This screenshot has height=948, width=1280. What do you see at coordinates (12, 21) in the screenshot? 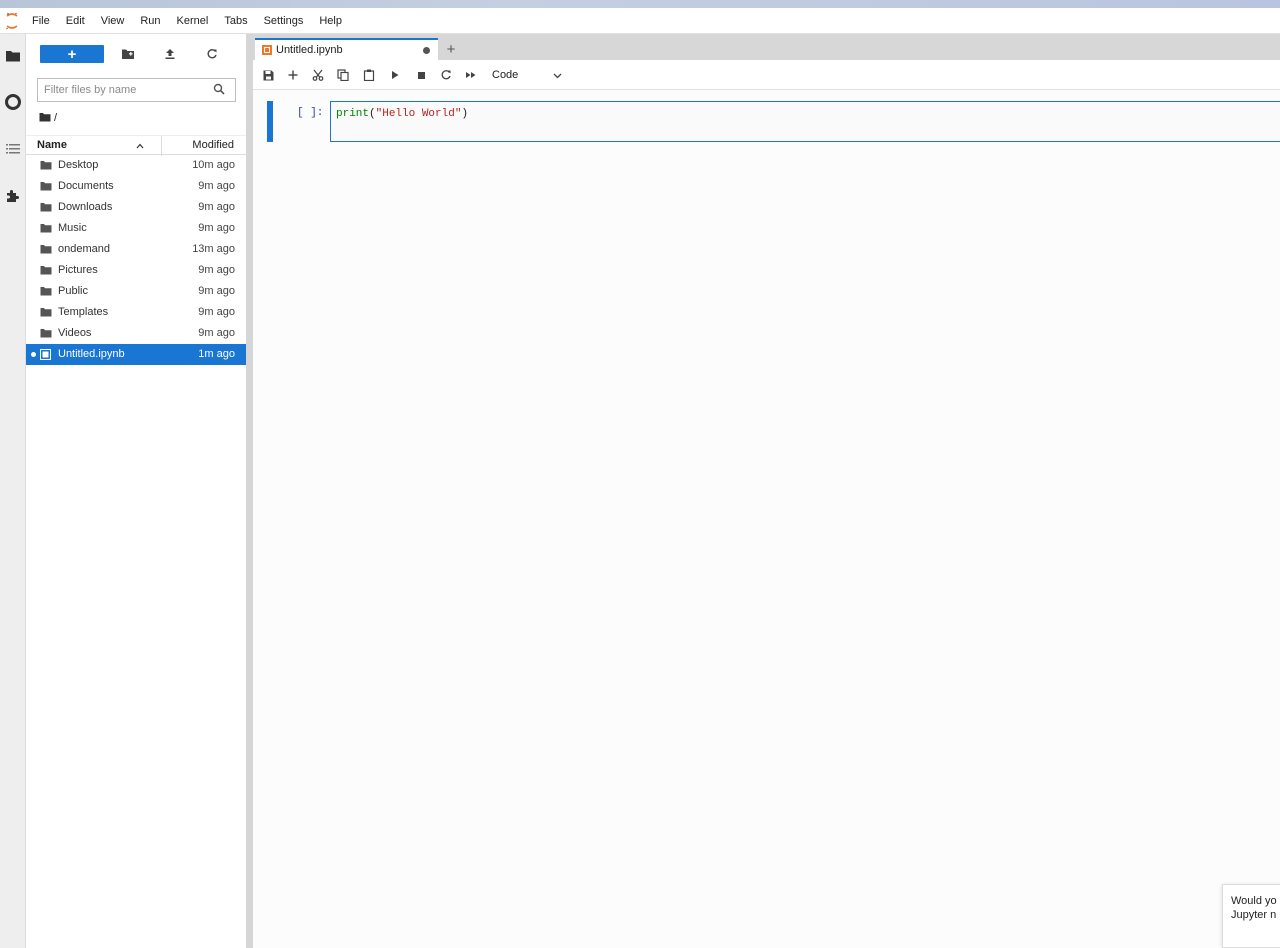
I see `jupyter-logo-icon` at bounding box center [12, 21].